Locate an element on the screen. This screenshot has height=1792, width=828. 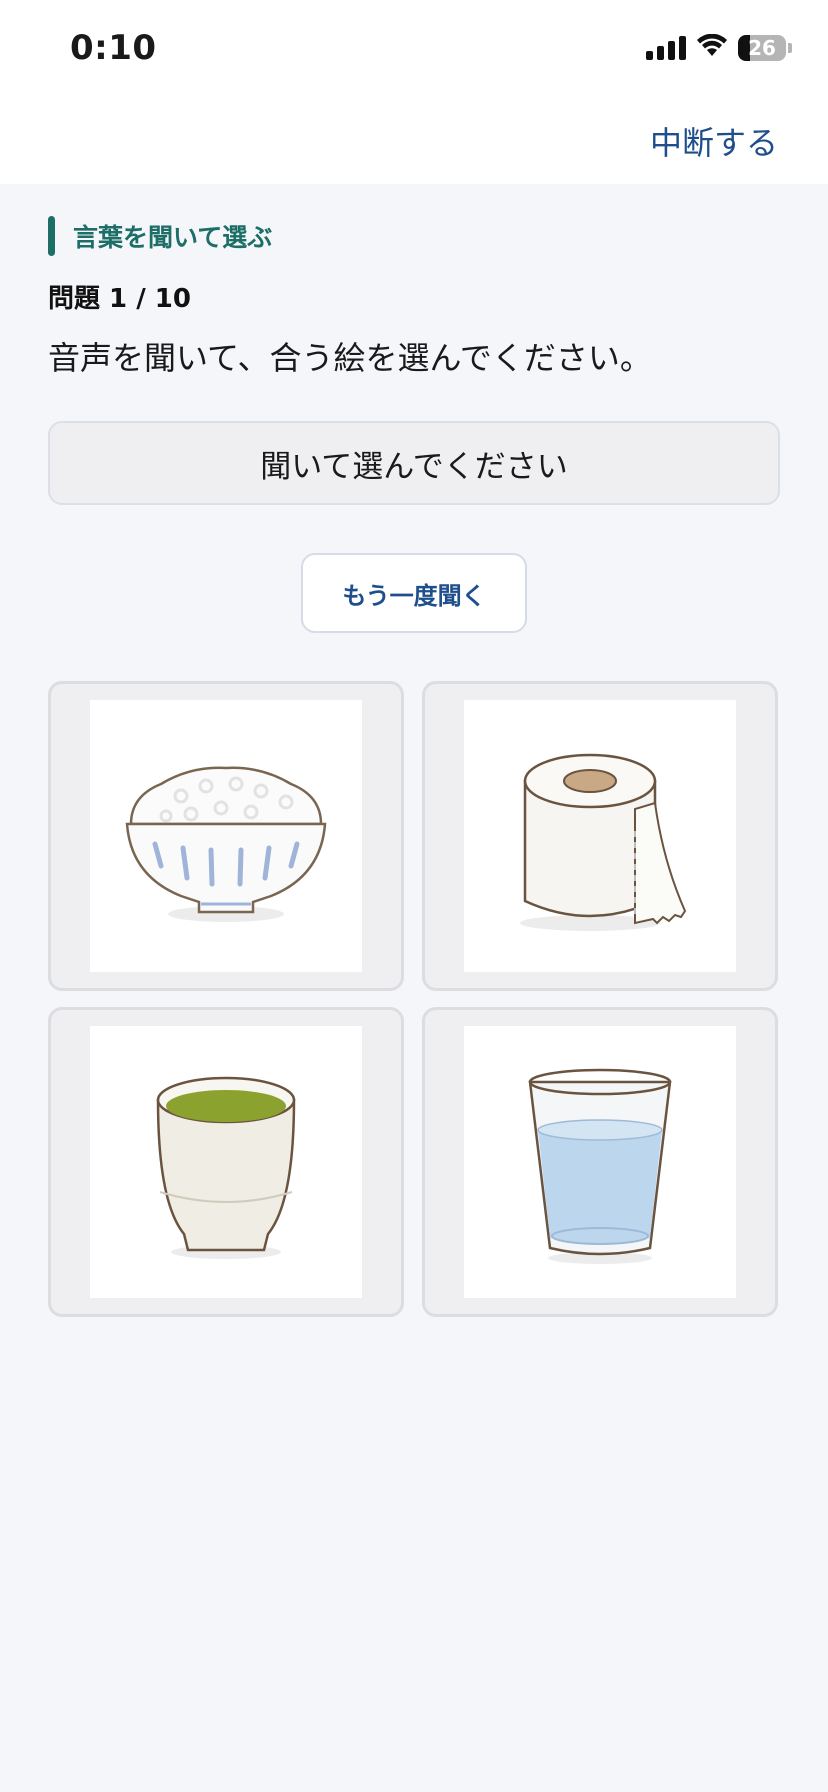
toilet-paper-icon is located at coordinates (600, 836).